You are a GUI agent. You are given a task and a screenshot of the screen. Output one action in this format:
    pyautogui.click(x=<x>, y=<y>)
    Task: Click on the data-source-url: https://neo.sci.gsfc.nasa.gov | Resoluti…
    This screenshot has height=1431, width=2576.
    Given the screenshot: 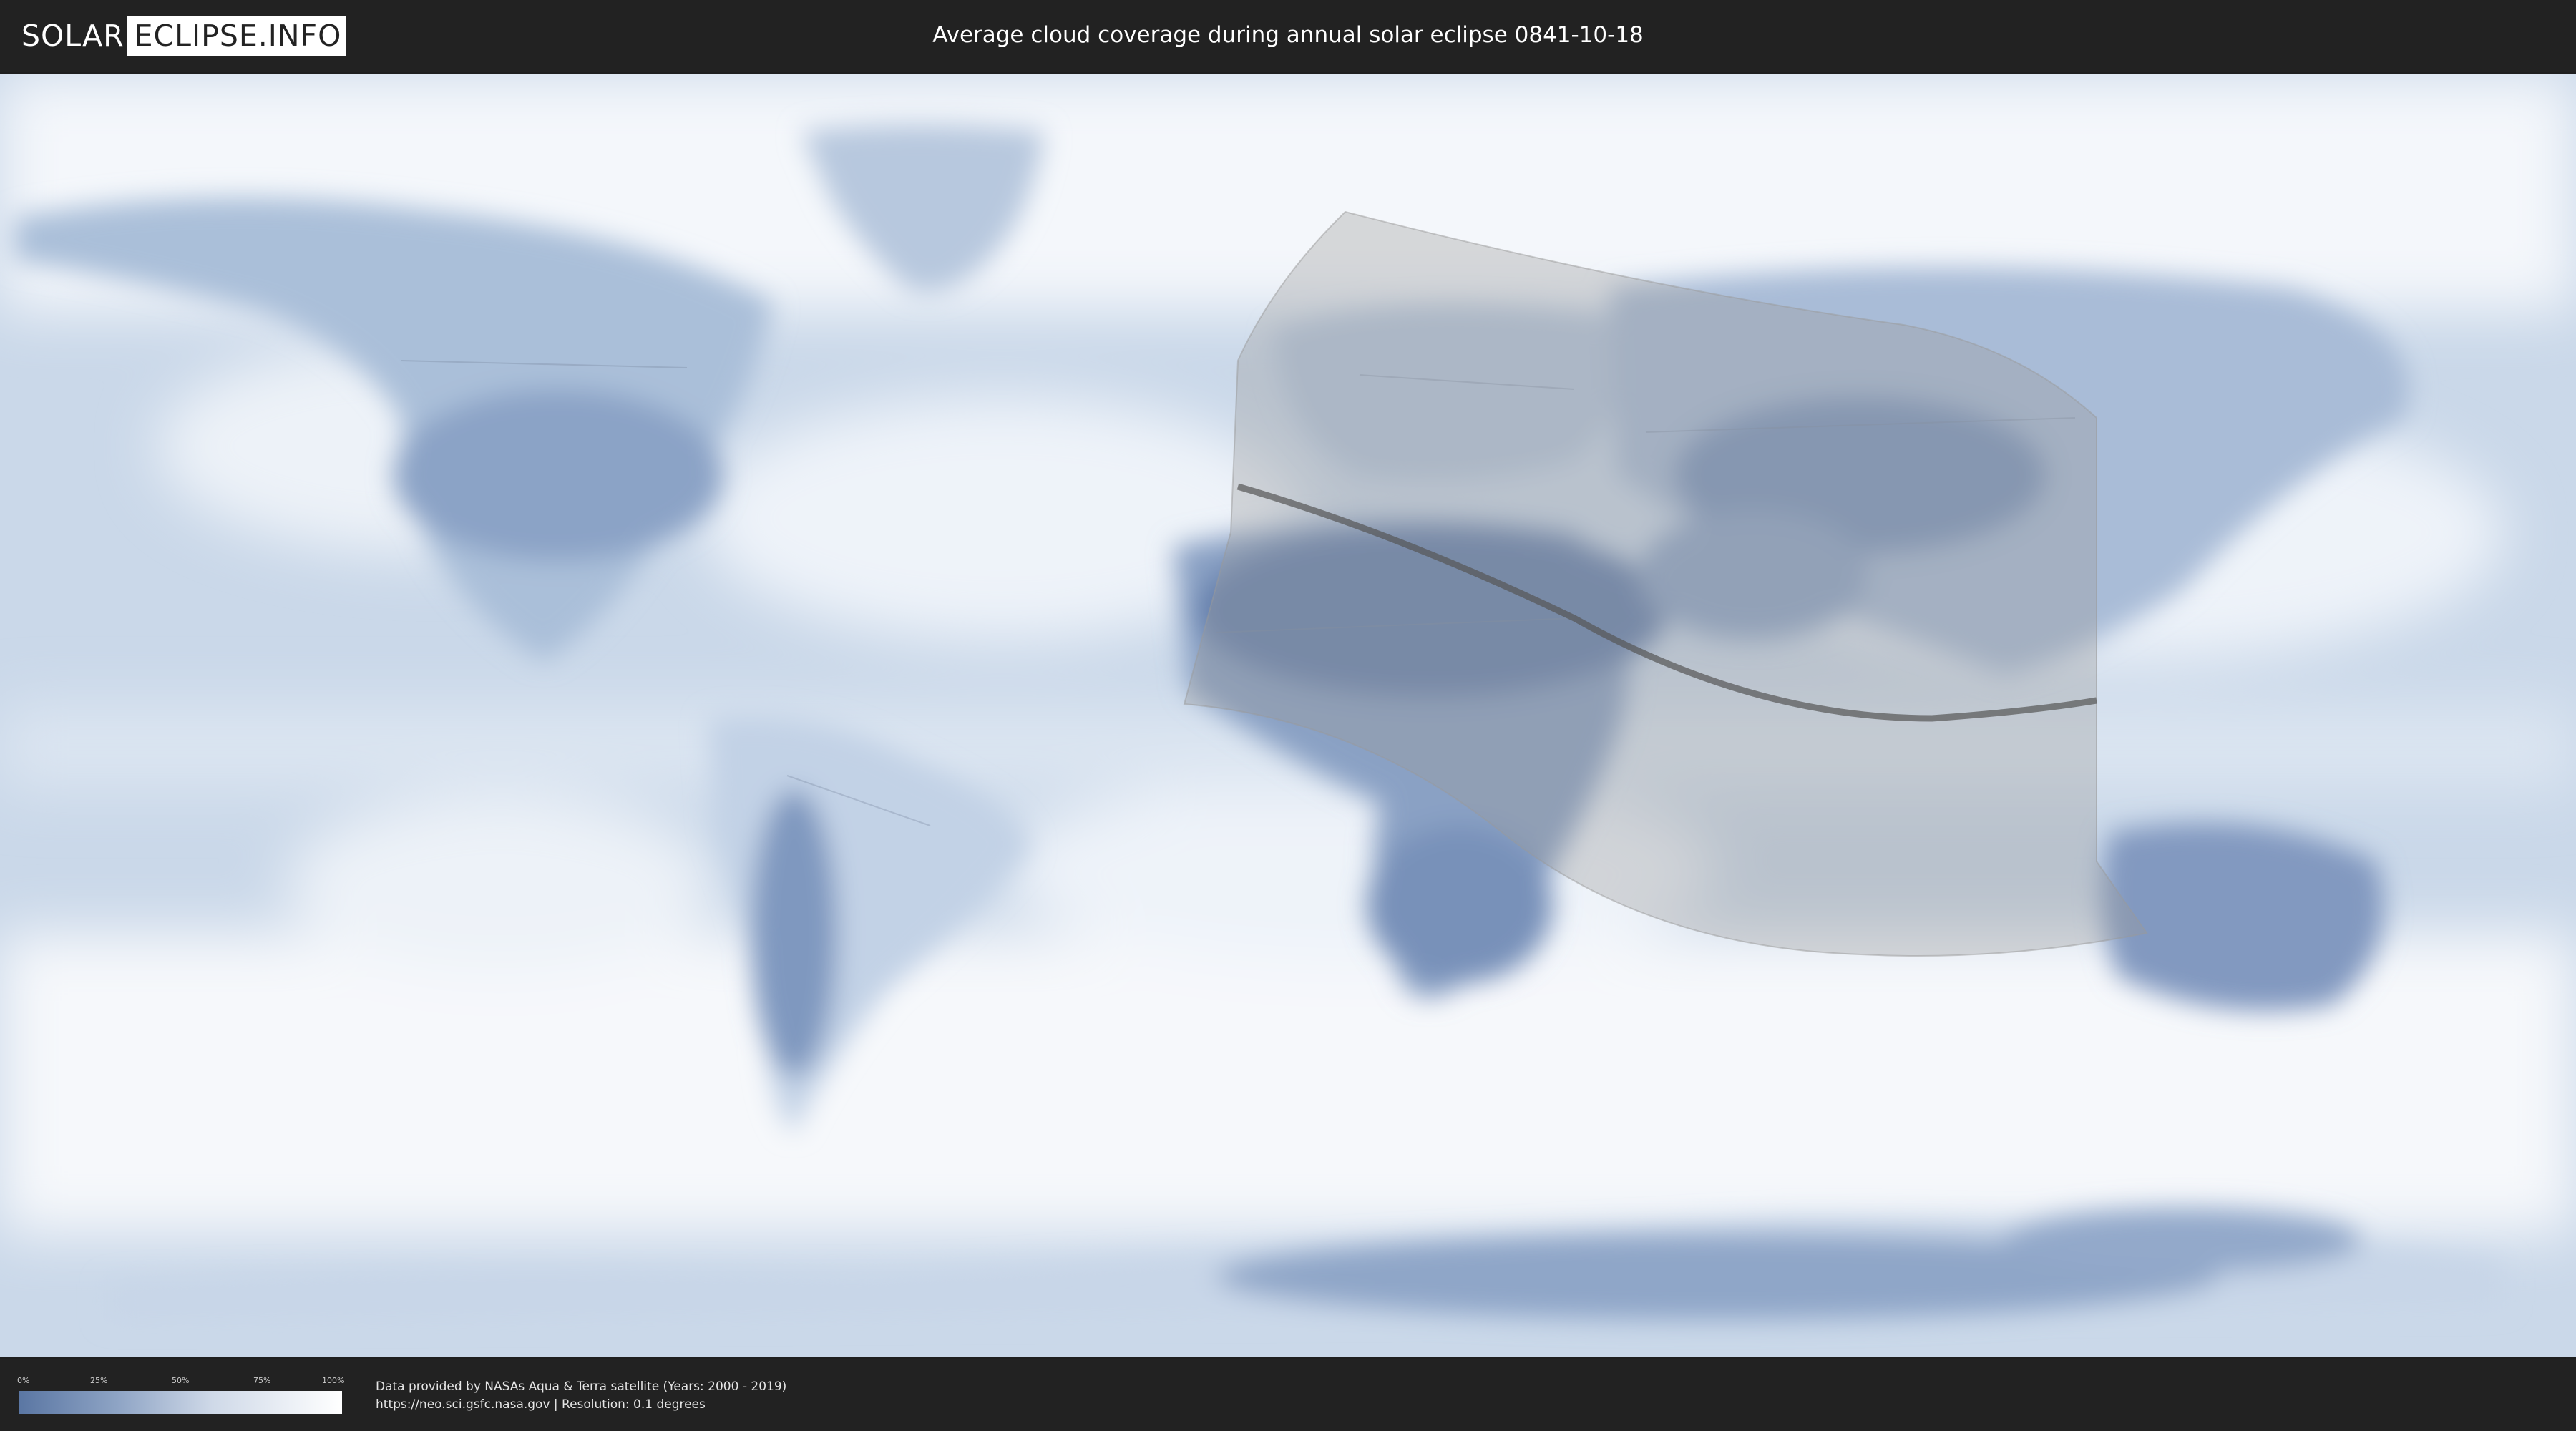 What is the action you would take?
    pyautogui.click(x=541, y=1404)
    